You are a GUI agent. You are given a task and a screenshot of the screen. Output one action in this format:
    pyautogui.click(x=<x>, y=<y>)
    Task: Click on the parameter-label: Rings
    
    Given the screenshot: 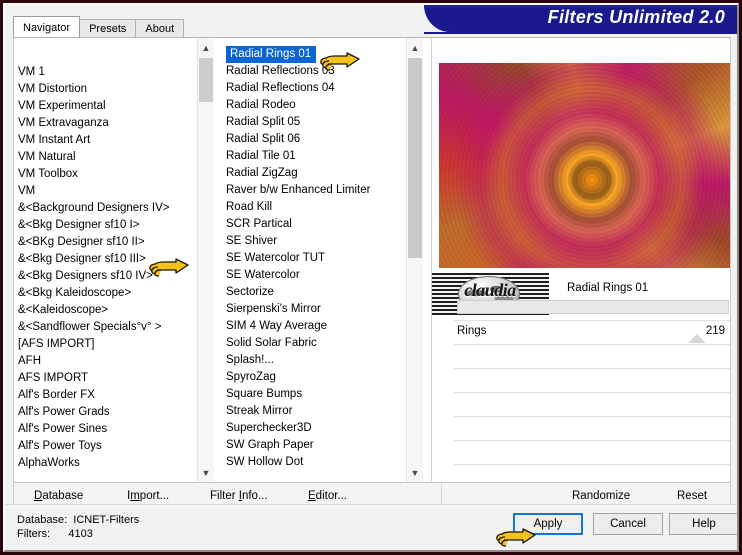 What is the action you would take?
    pyautogui.click(x=472, y=331)
    